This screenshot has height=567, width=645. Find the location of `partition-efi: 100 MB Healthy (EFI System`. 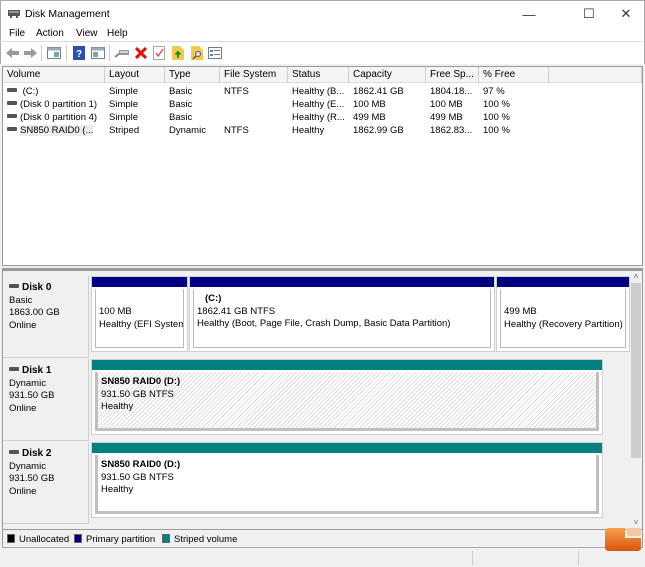

partition-efi: 100 MB Healthy (EFI System is located at coordinates (139, 314).